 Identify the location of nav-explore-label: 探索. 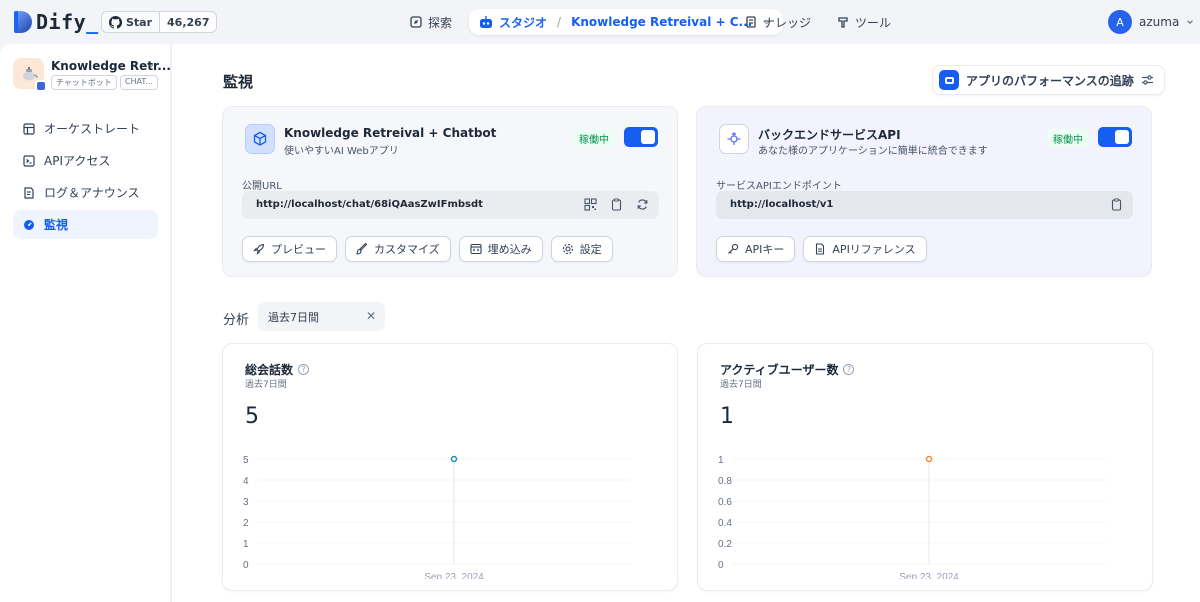
(440, 22).